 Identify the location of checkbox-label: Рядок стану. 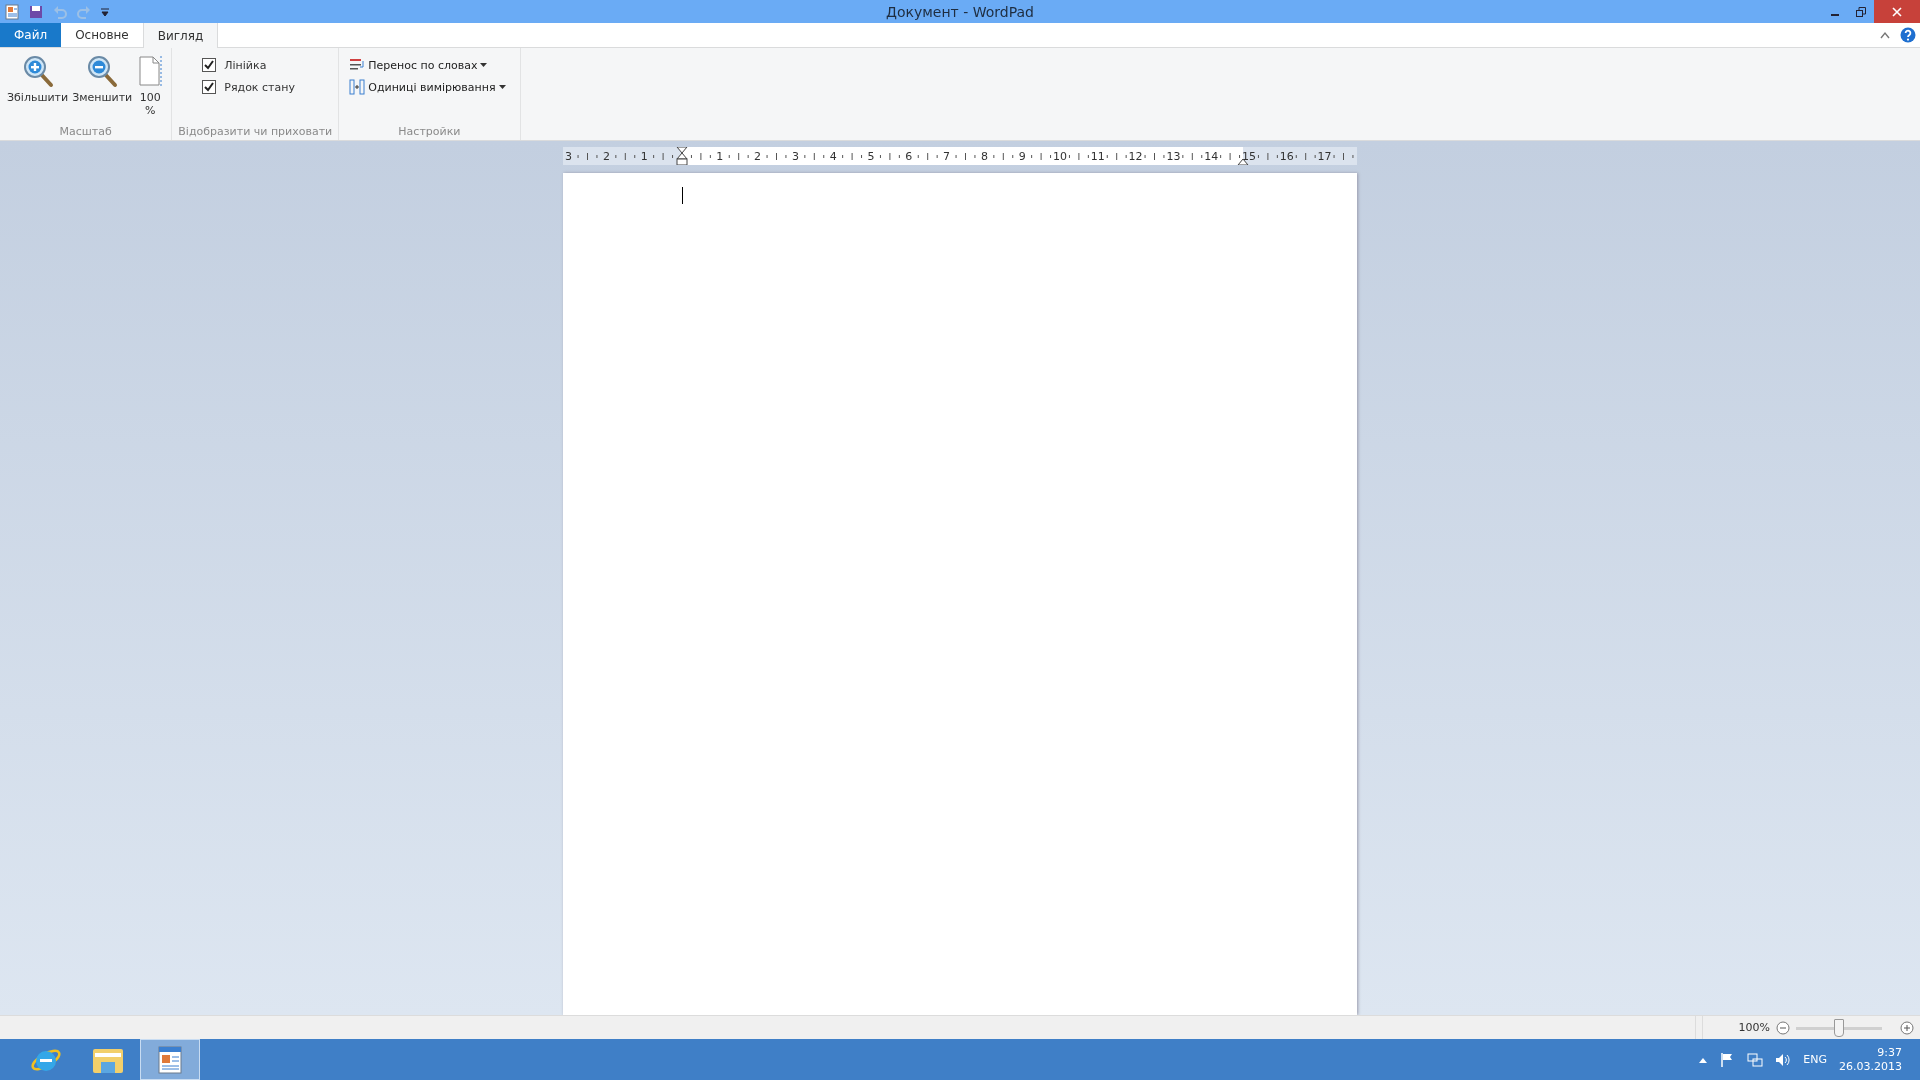
(259, 87).